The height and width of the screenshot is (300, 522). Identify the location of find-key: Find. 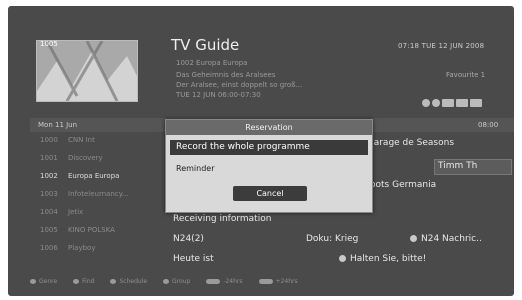
(83, 281).